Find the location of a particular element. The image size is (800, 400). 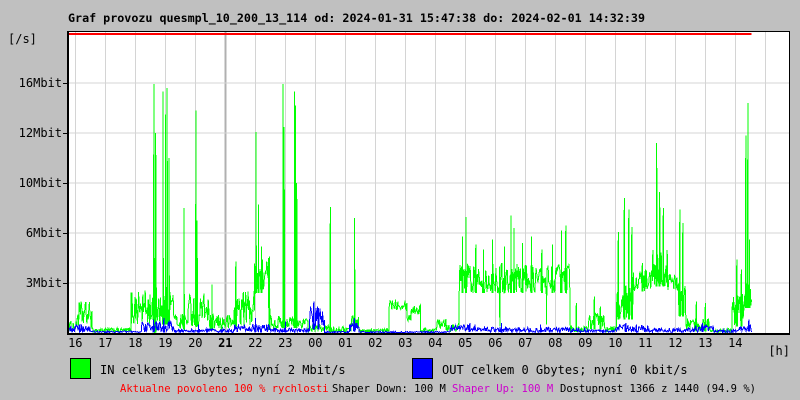

x-tick-label: 14 is located at coordinates (735, 343).